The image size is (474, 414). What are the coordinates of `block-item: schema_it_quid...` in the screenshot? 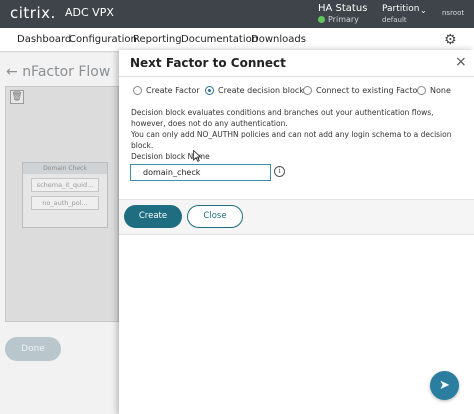 It's located at (65, 185).